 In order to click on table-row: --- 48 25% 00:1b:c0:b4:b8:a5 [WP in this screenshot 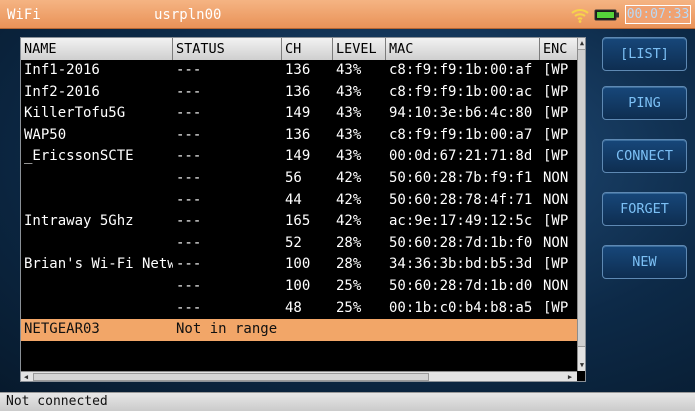, I will do `click(299, 309)`.